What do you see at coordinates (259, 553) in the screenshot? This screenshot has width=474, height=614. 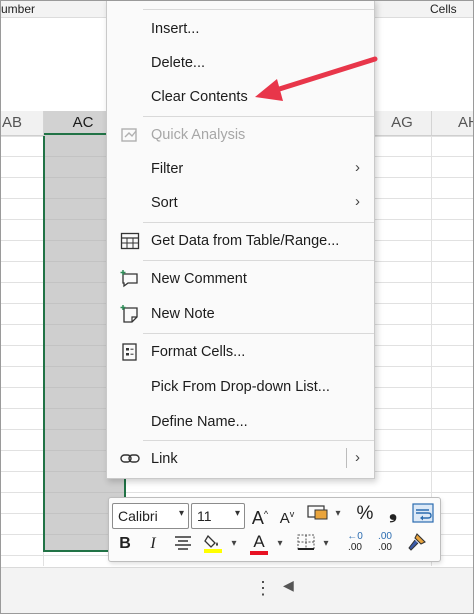 I see `font-color-swatch` at bounding box center [259, 553].